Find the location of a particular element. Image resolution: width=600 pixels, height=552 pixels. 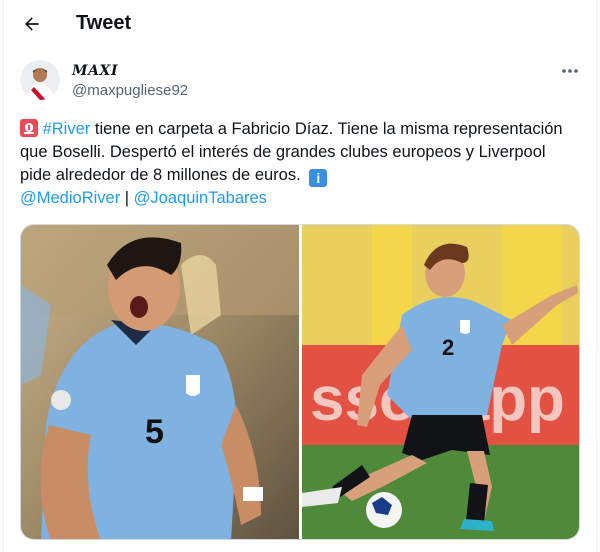

shirt-number-right: 2 is located at coordinates (448, 347).